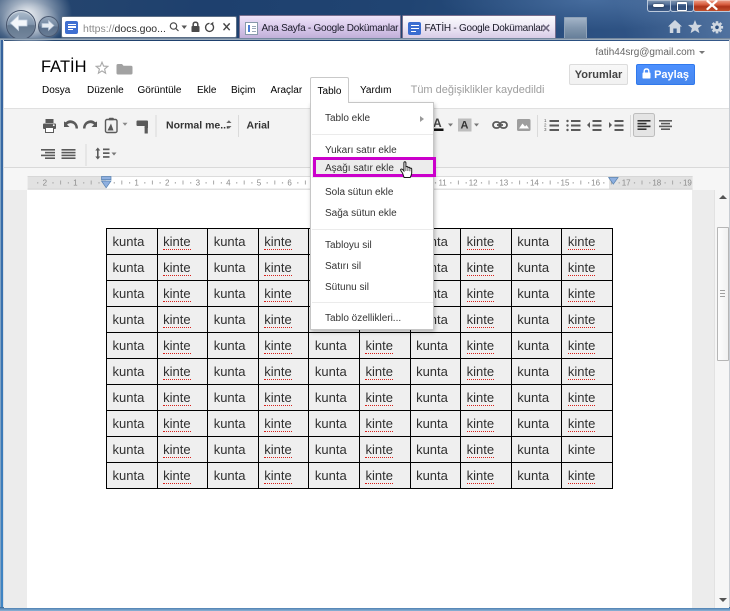 The image size is (730, 611). What do you see at coordinates (503, 182) in the screenshot?
I see `svg-text: 13` at bounding box center [503, 182].